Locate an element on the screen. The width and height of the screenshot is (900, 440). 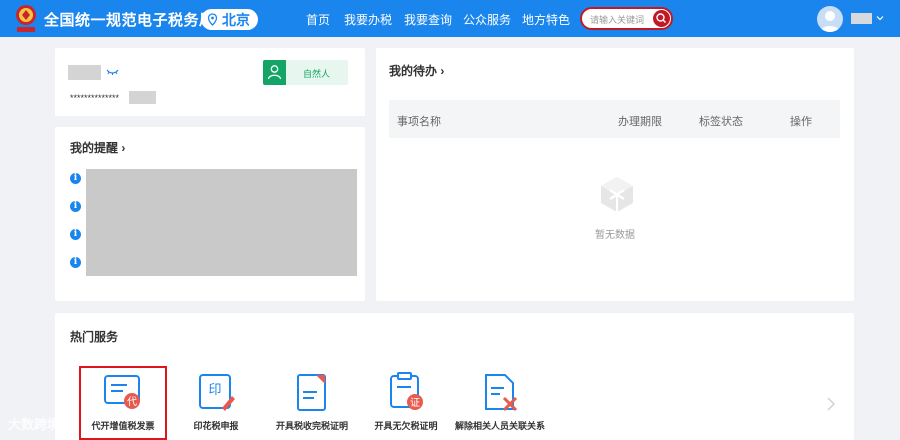
nav-home: 首页 is located at coordinates (318, 19).